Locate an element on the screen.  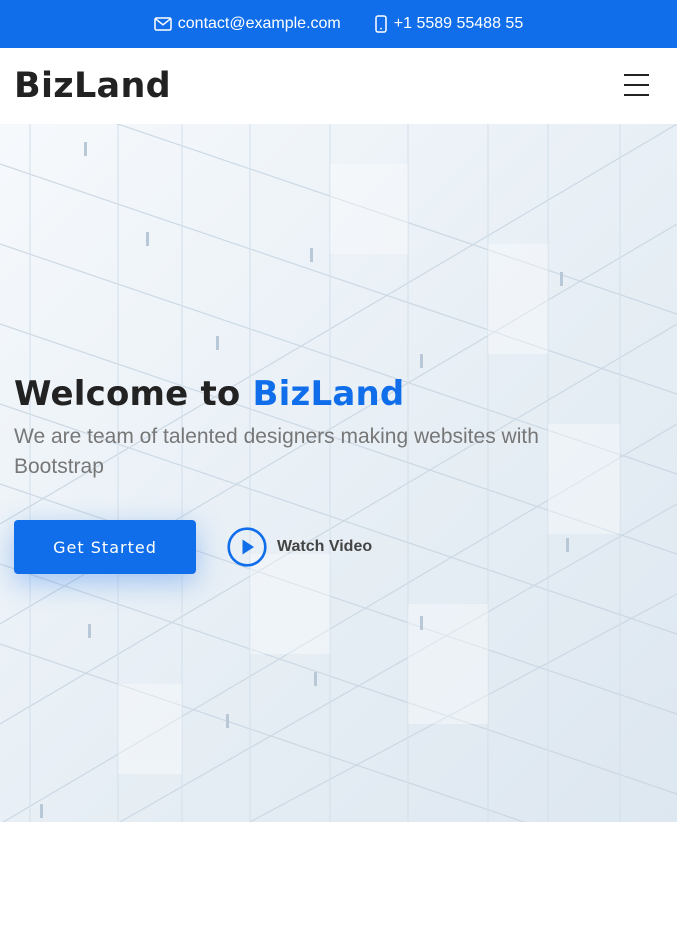
envelope-icon is located at coordinates (163, 24).